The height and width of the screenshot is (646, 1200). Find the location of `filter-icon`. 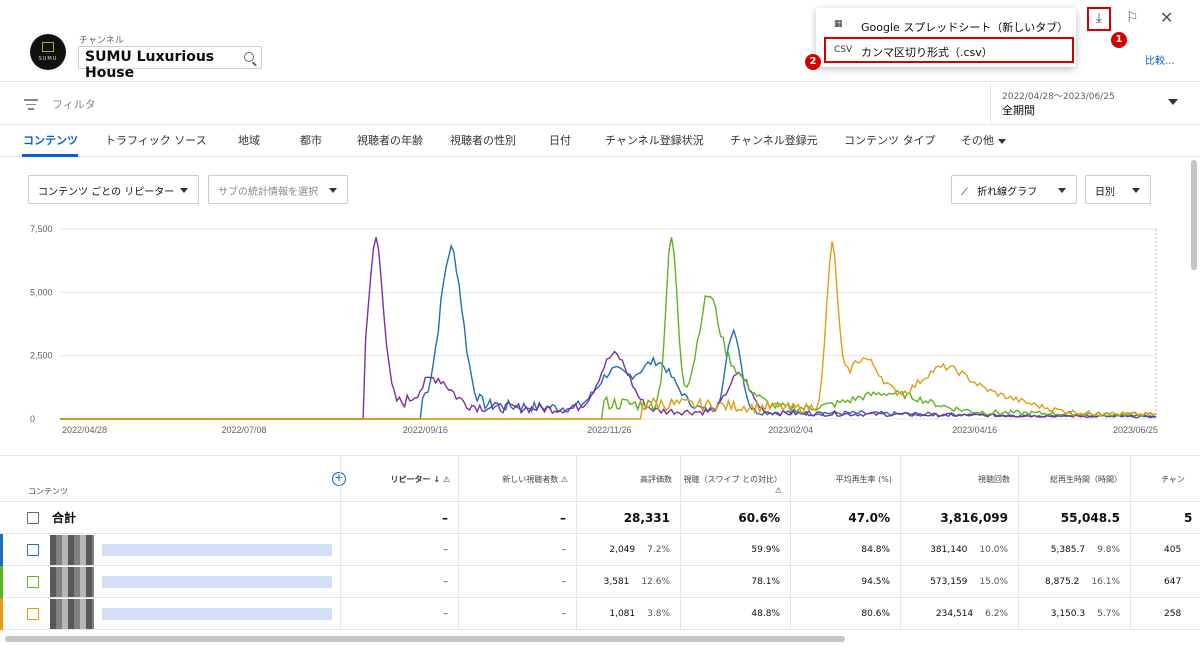

filter-icon is located at coordinates (31, 106).